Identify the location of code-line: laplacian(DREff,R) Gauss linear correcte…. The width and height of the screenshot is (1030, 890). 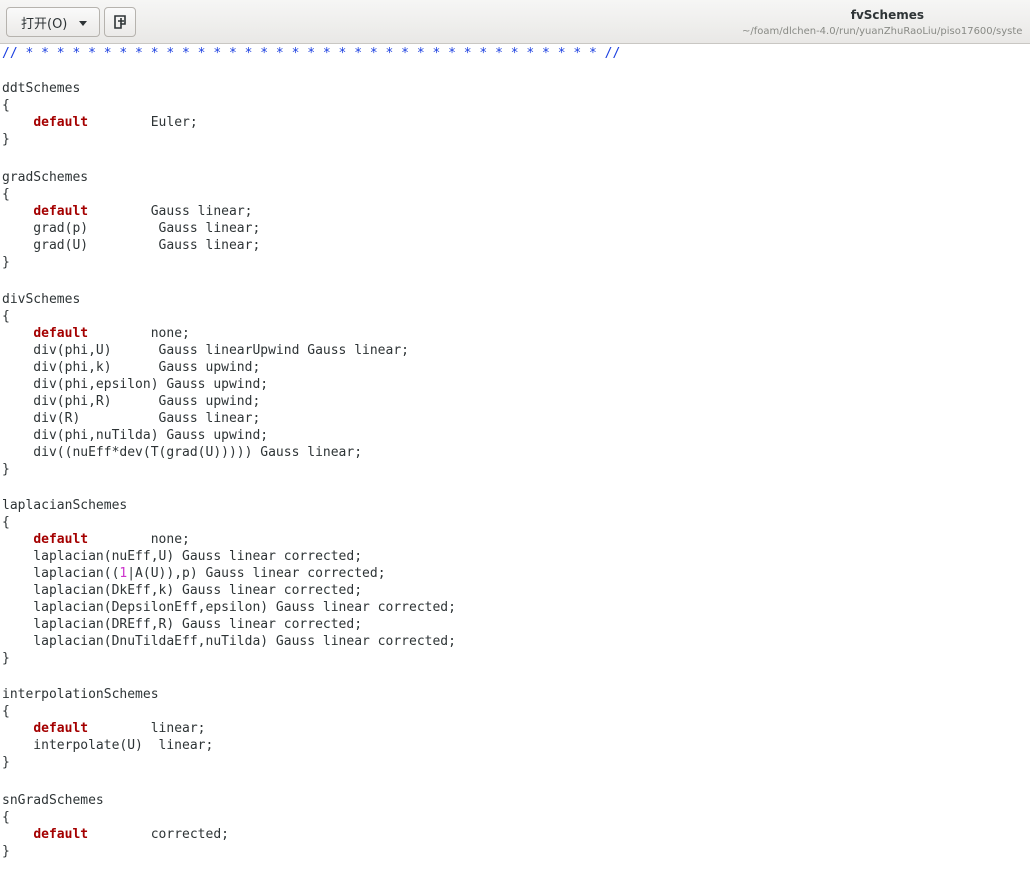
(182, 624).